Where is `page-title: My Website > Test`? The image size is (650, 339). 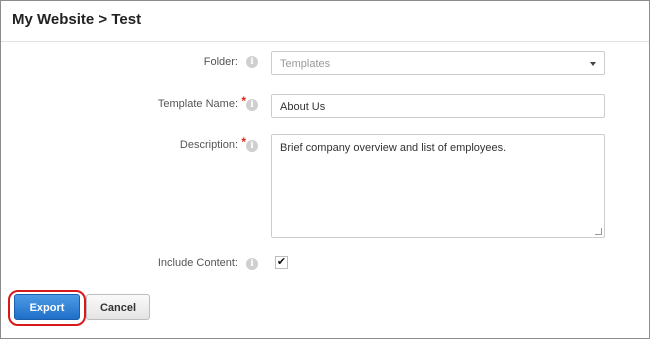 page-title: My Website > Test is located at coordinates (77, 19).